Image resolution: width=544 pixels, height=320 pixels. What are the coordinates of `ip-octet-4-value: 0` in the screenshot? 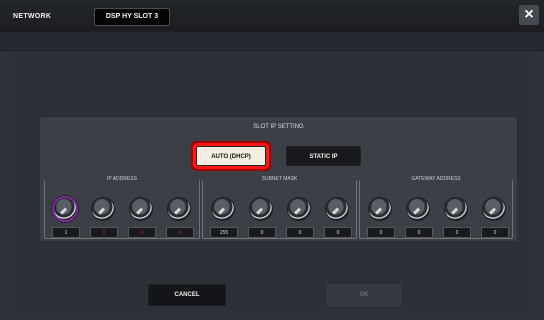 It's located at (180, 232).